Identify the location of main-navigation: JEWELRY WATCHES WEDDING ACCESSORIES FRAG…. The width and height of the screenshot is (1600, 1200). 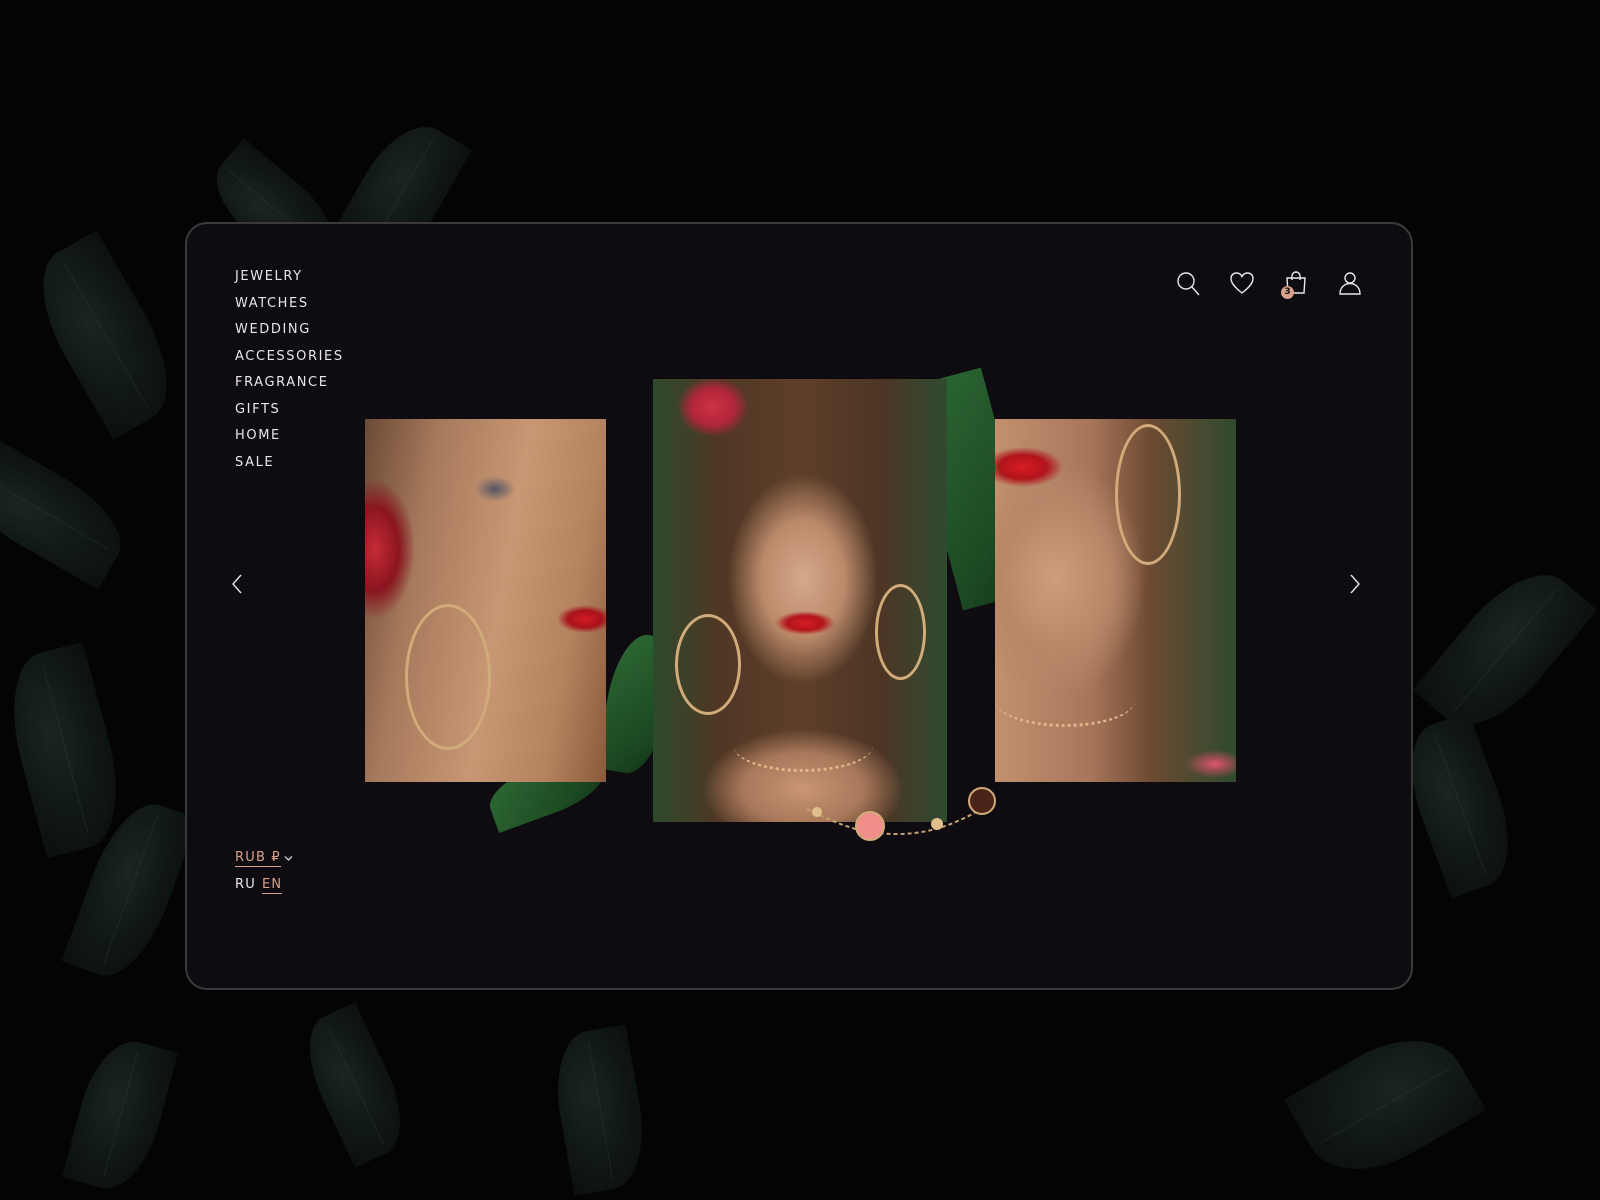
(289, 376).